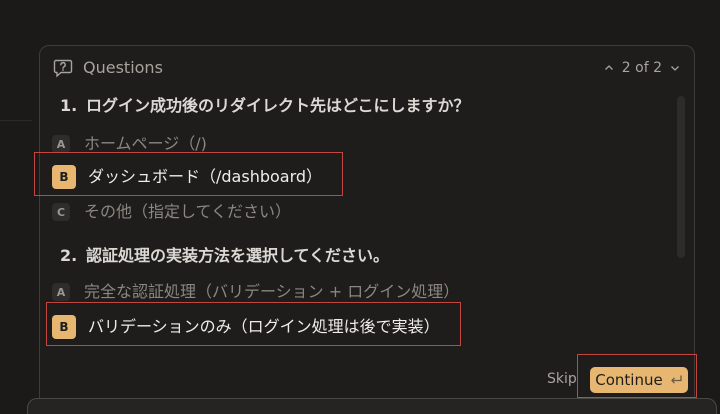  I want to click on scrollbar, so click(681, 177).